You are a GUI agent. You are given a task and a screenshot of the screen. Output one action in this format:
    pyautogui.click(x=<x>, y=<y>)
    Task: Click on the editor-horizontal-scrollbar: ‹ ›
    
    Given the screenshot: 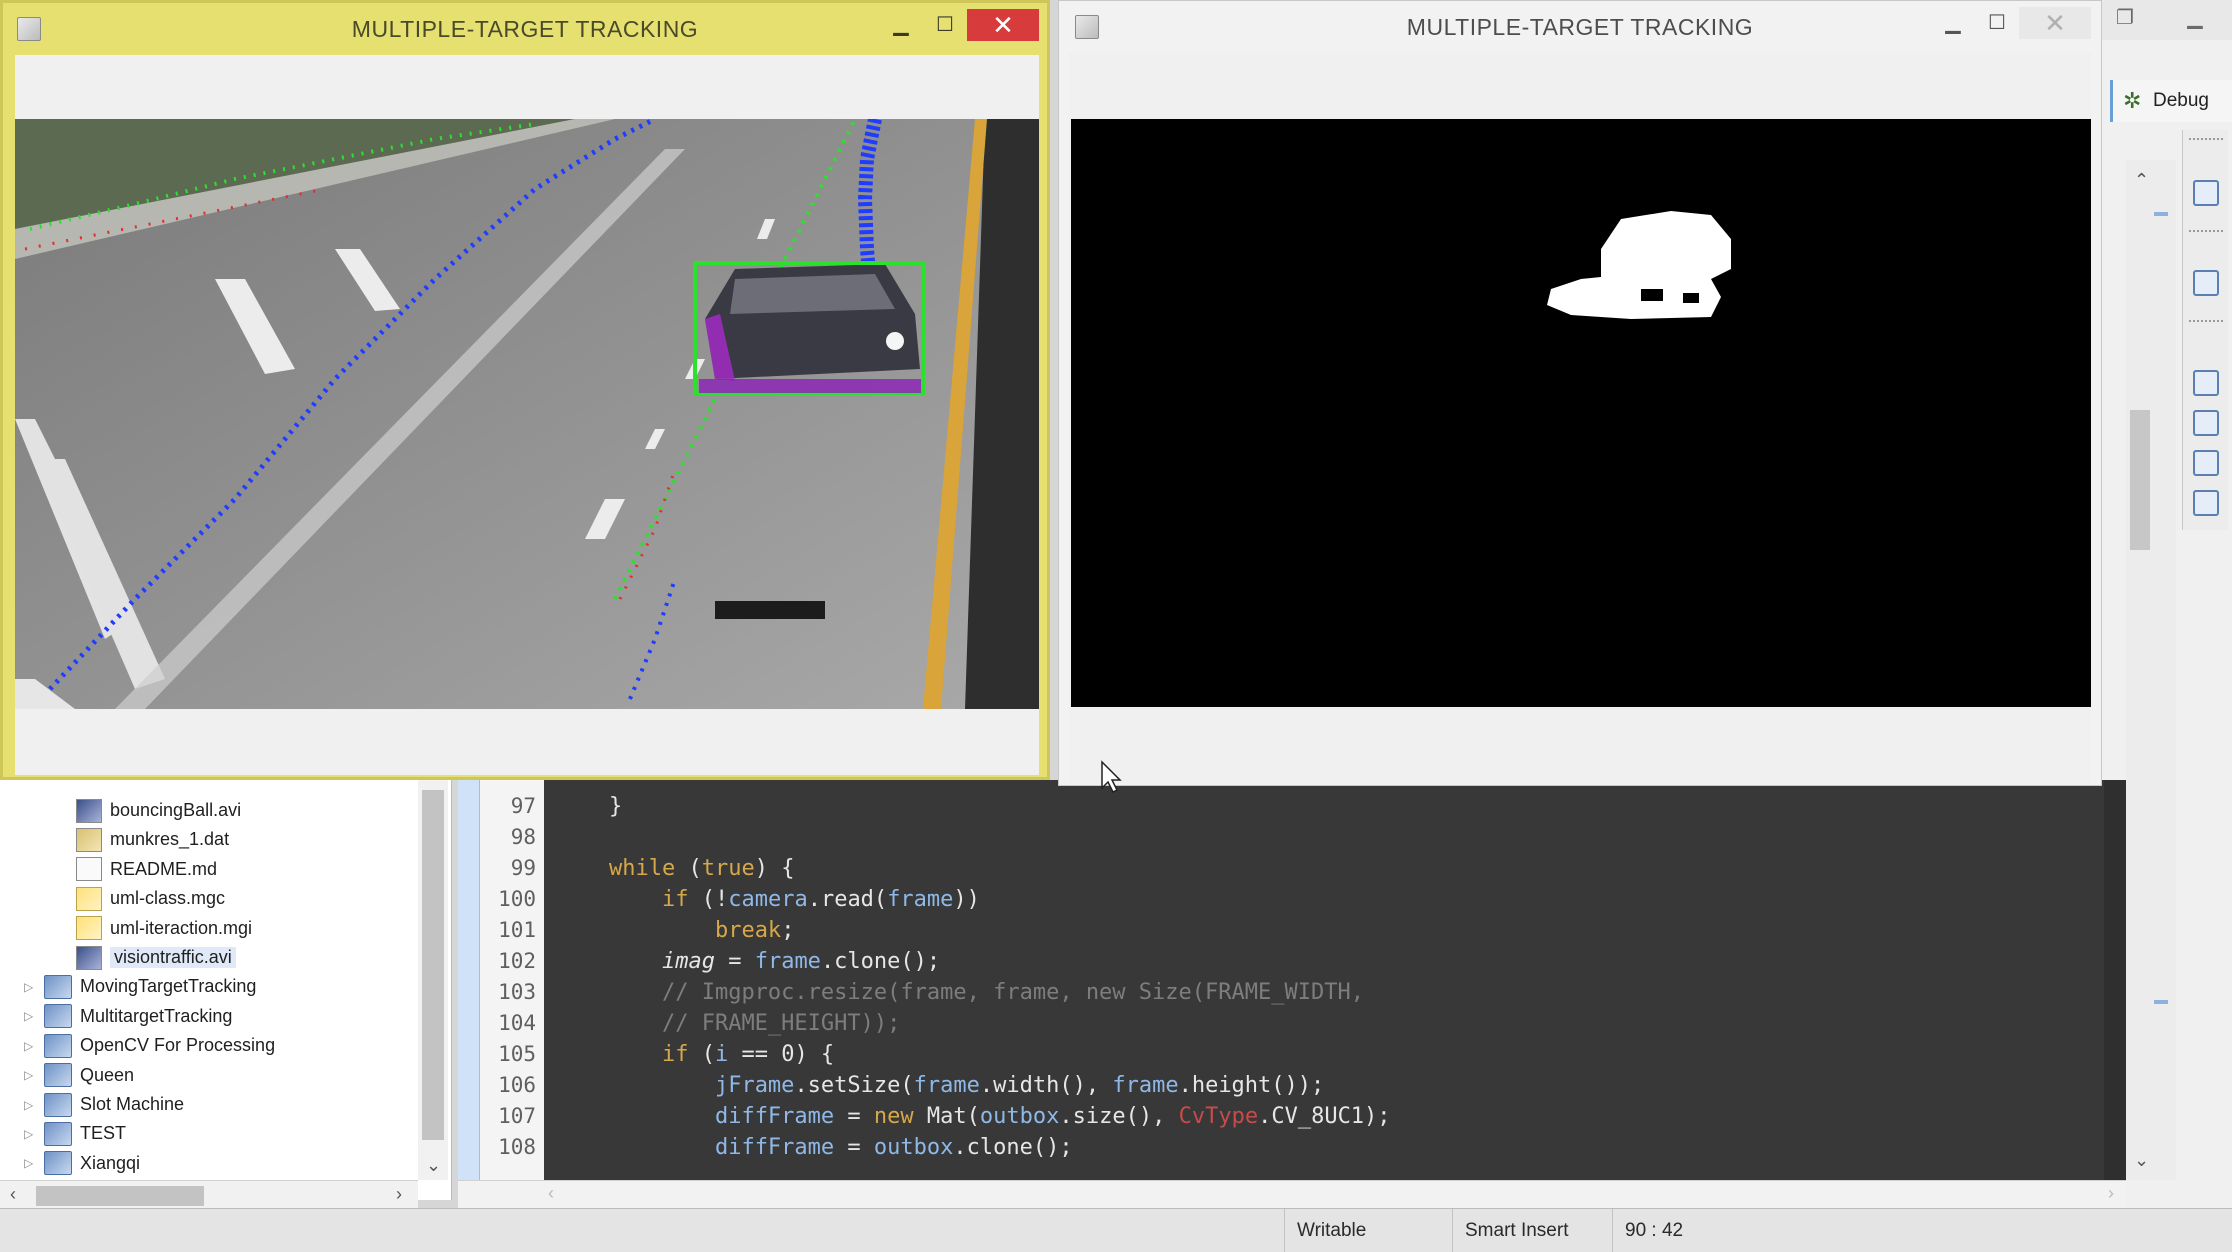 What is the action you would take?
    pyautogui.click(x=1292, y=1194)
    